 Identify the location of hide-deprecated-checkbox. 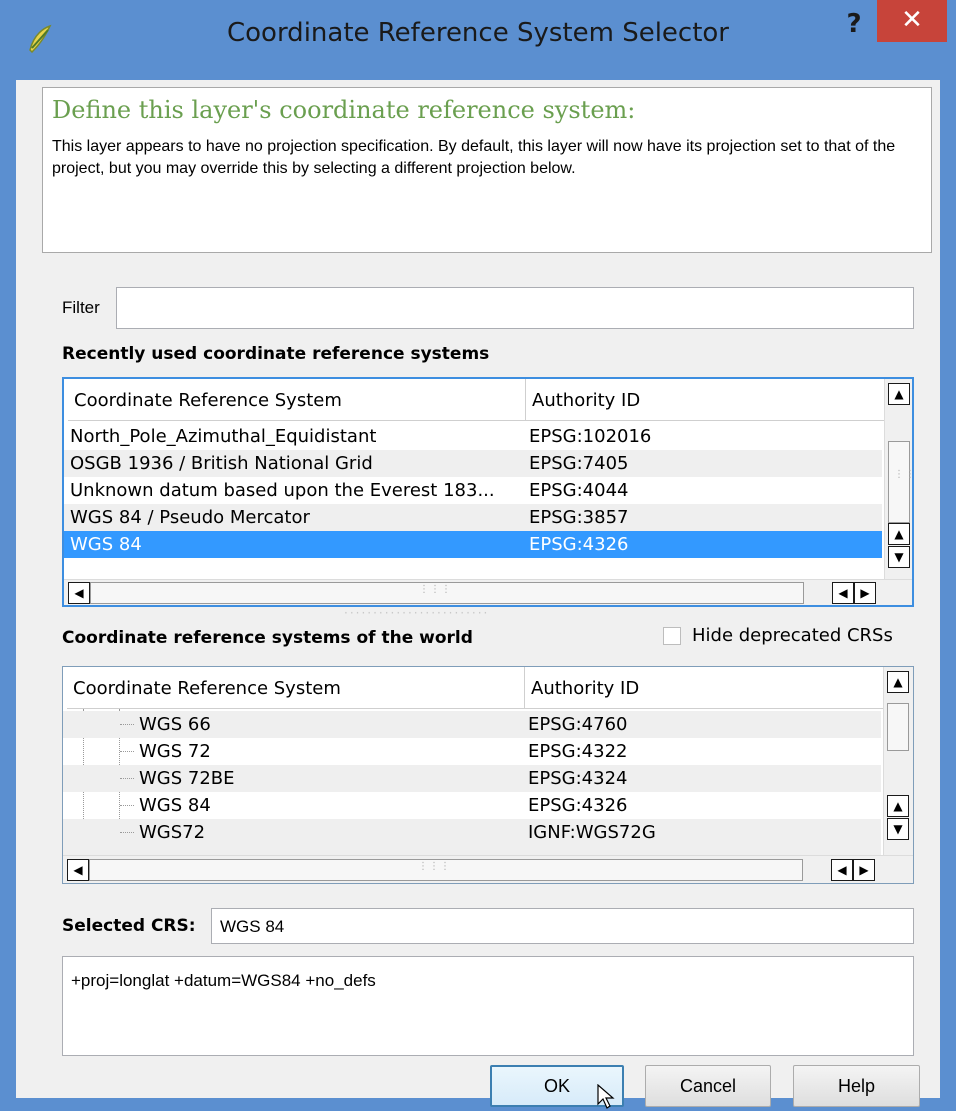
(672, 636).